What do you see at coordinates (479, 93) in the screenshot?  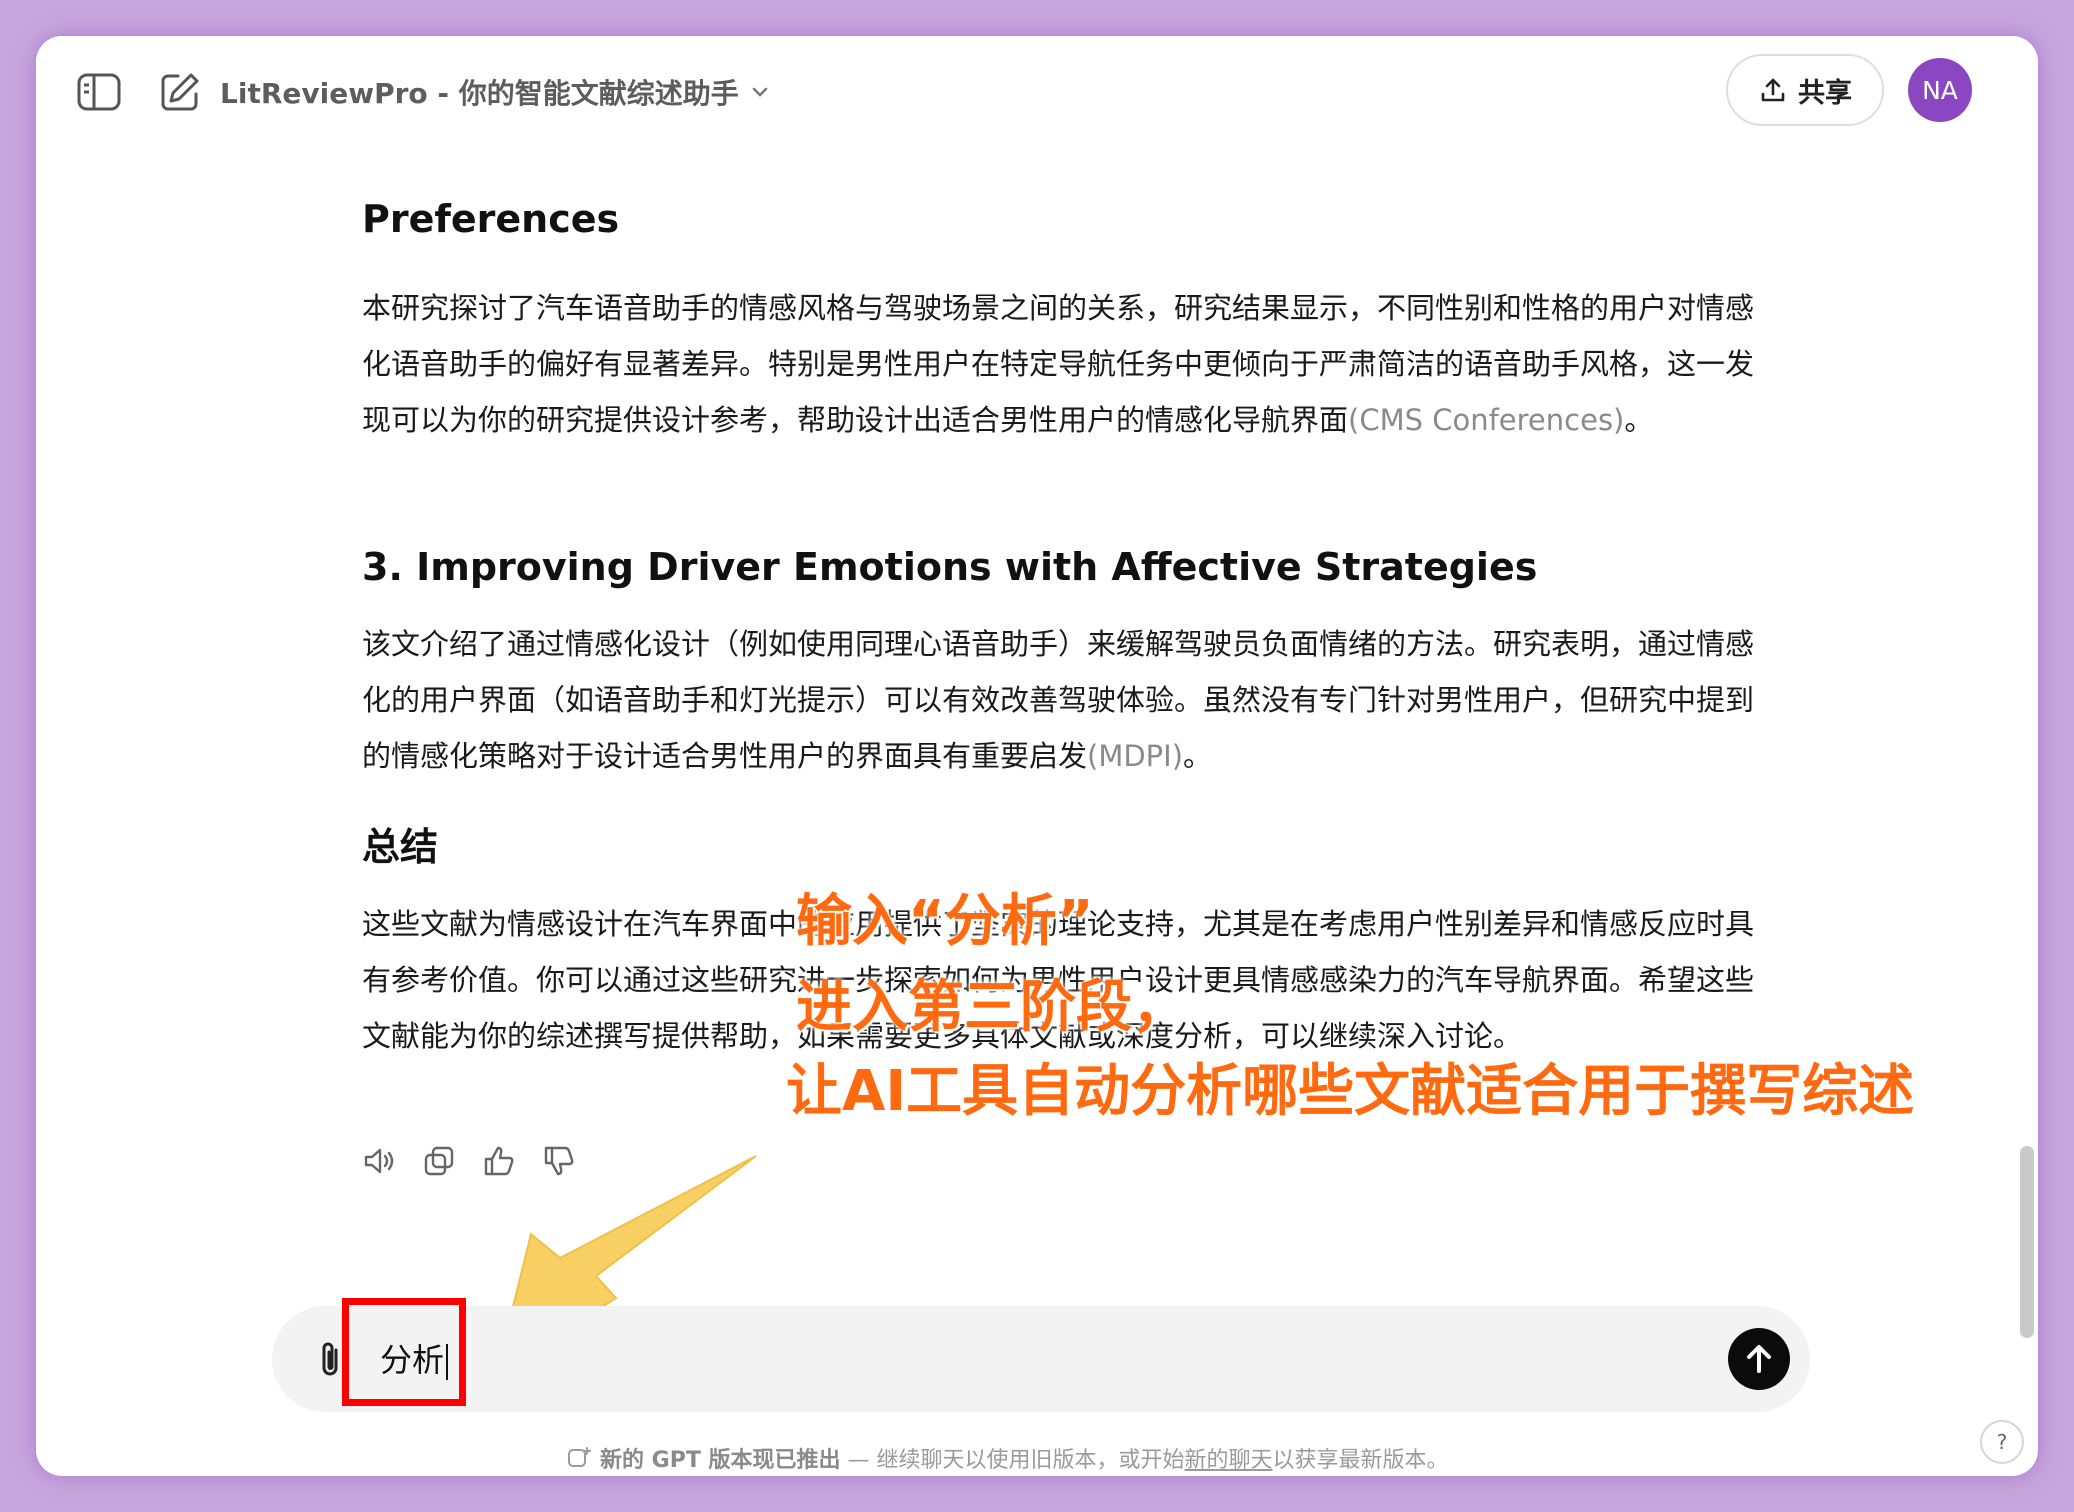 I see `app-title: LitReviewPro - 你的智能文献综述助手` at bounding box center [479, 93].